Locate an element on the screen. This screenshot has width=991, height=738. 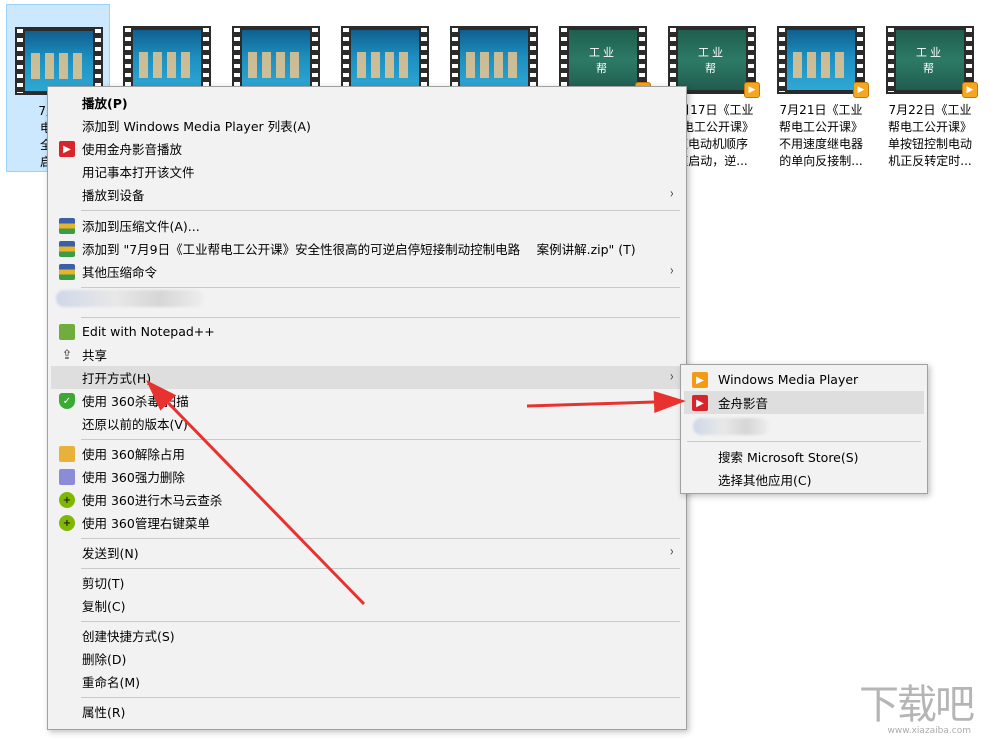
windows-media-player-icon: ▶ is located at coordinates (700, 380).